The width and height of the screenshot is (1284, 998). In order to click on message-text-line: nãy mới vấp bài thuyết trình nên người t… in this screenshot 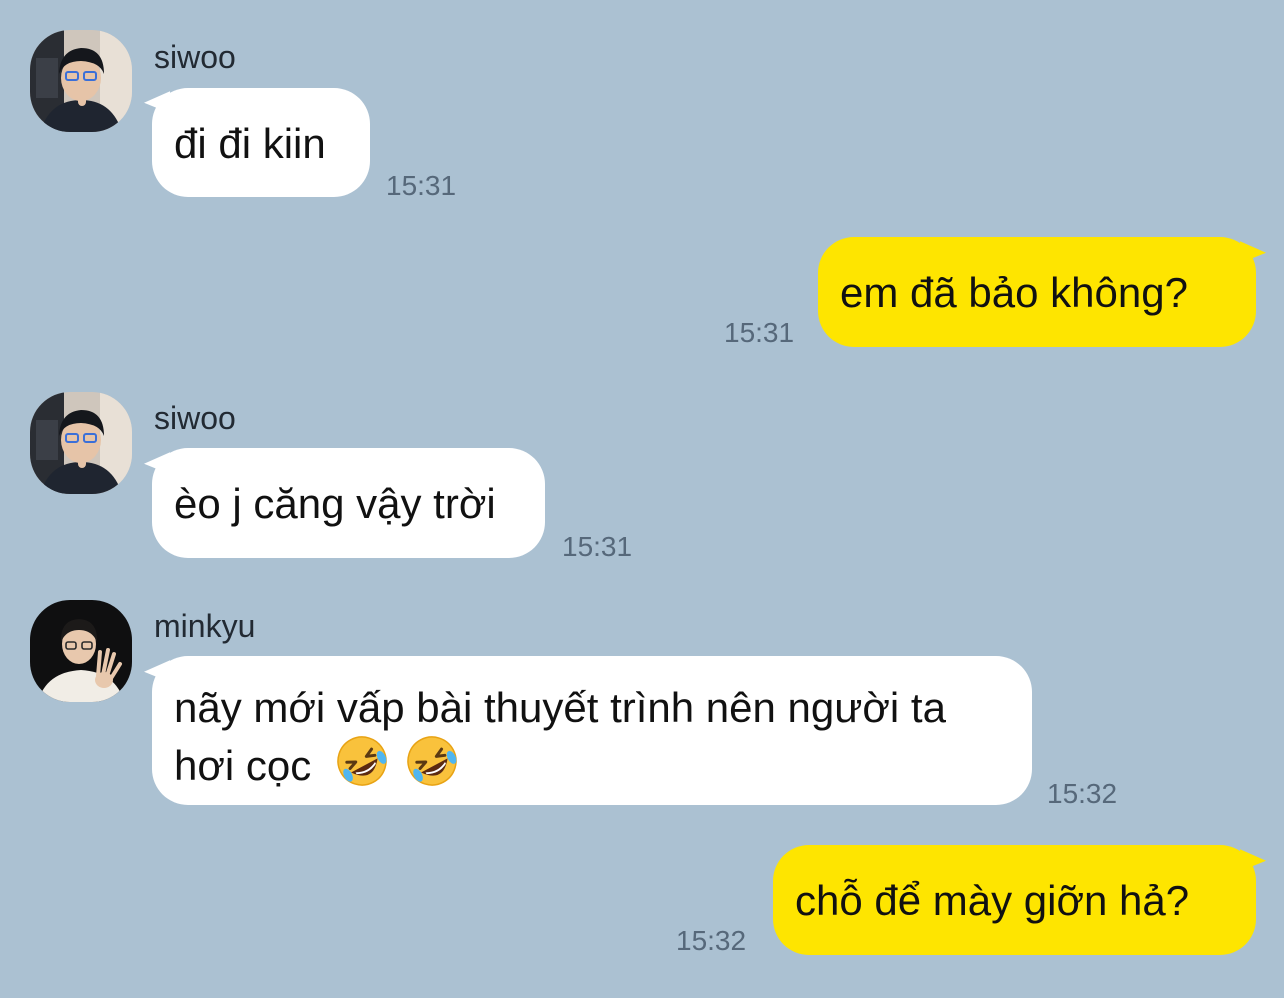, I will do `click(560, 707)`.